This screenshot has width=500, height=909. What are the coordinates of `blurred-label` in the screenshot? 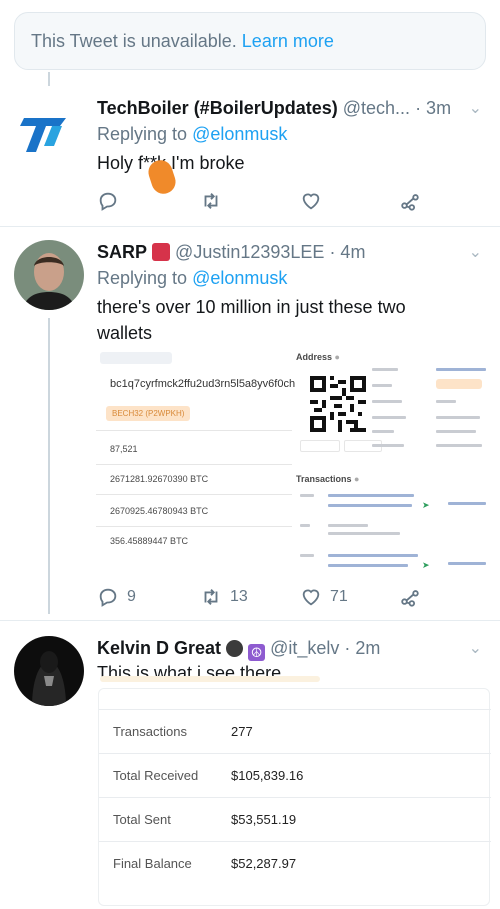 It's located at (136, 358).